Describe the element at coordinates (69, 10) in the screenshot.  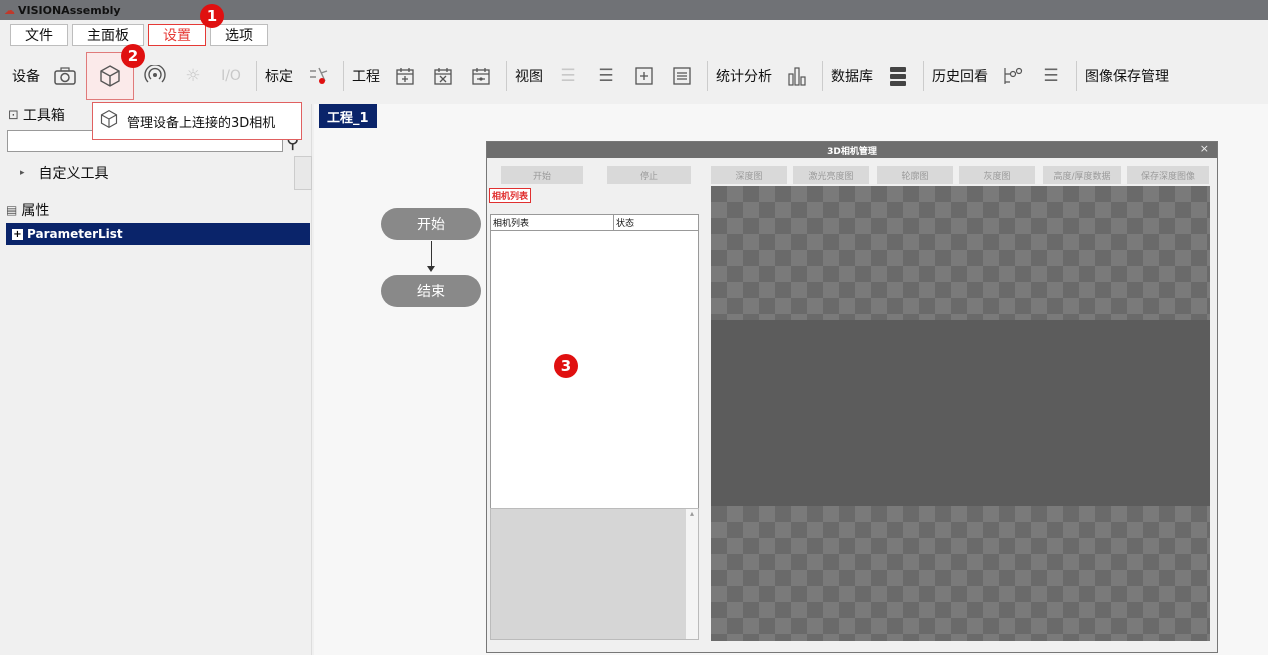
I see `window-title: VISIONAssembly` at that location.